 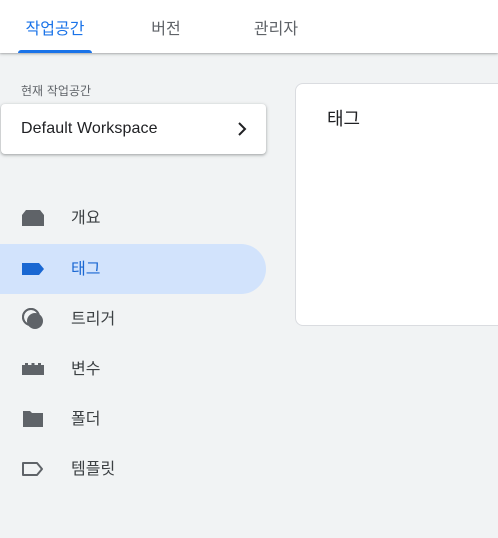 What do you see at coordinates (33, 218) in the screenshot?
I see `overview-icon` at bounding box center [33, 218].